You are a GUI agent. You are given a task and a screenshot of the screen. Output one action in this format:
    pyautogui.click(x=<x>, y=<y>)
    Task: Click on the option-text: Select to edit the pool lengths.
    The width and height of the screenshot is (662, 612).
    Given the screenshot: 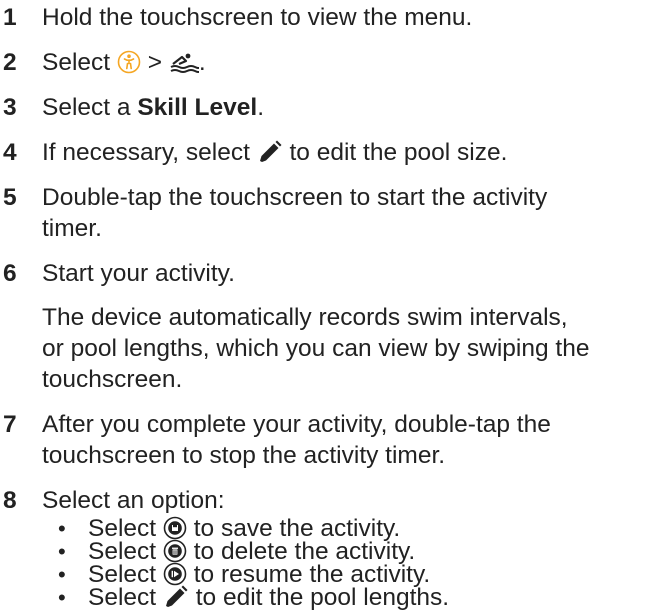 What is the action you would take?
    pyautogui.click(x=269, y=597)
    